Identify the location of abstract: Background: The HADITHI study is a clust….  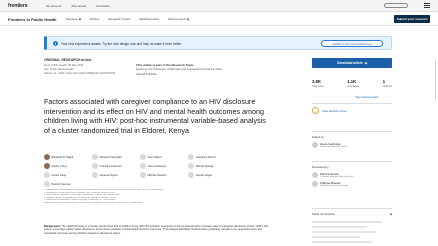
(157, 230).